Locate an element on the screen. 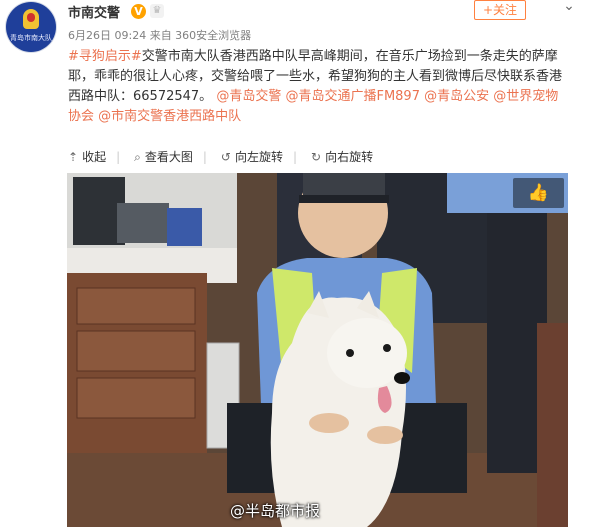 The width and height of the screenshot is (595, 527). rotate-right-button: ↻ 向右旋转 is located at coordinates (342, 156).